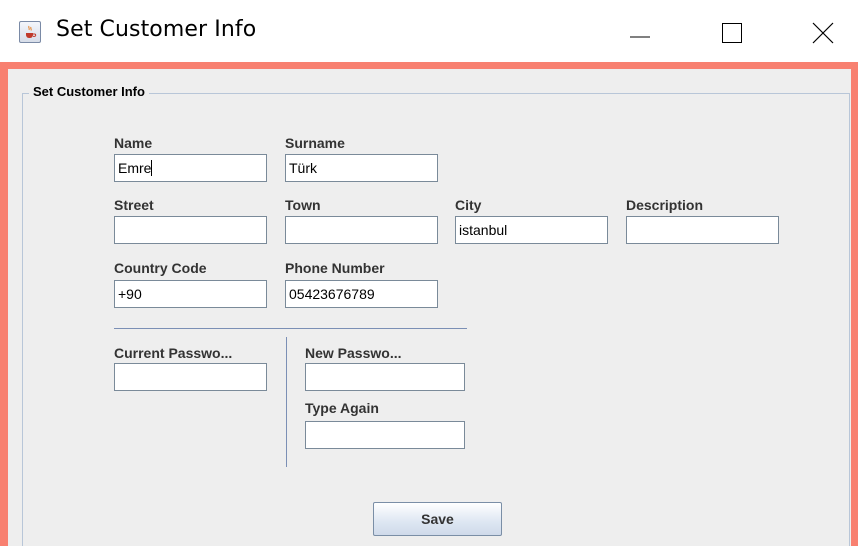  I want to click on country-code-label: Country Code, so click(160, 268).